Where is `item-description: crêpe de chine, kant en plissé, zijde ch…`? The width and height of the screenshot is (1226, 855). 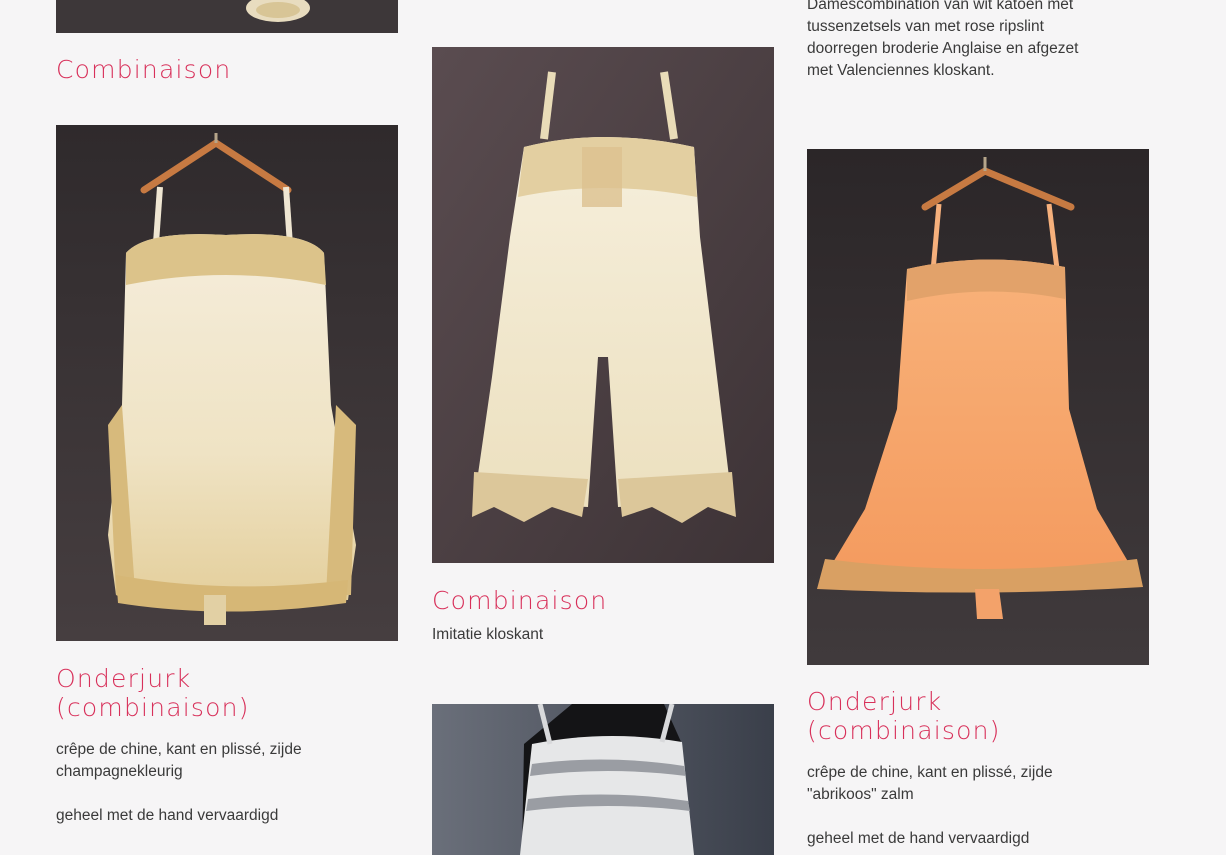 item-description: crêpe de chine, kant en plissé, zijde ch… is located at coordinates (221, 783).